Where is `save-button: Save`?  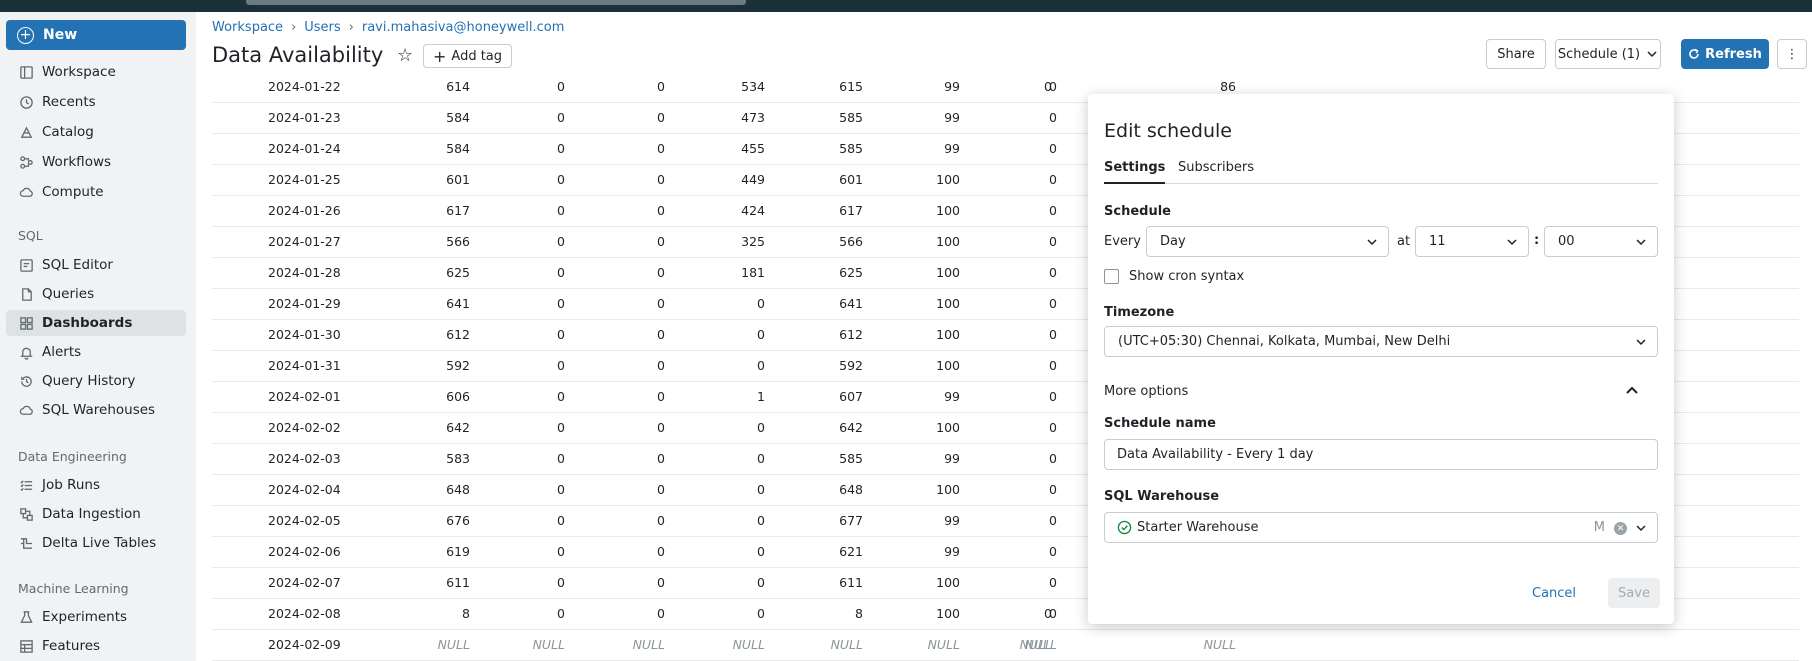 save-button: Save is located at coordinates (1634, 593).